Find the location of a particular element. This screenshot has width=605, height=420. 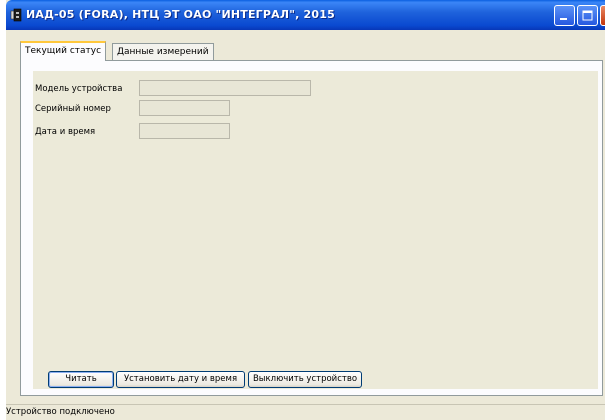

maximize-icon is located at coordinates (587, 15).